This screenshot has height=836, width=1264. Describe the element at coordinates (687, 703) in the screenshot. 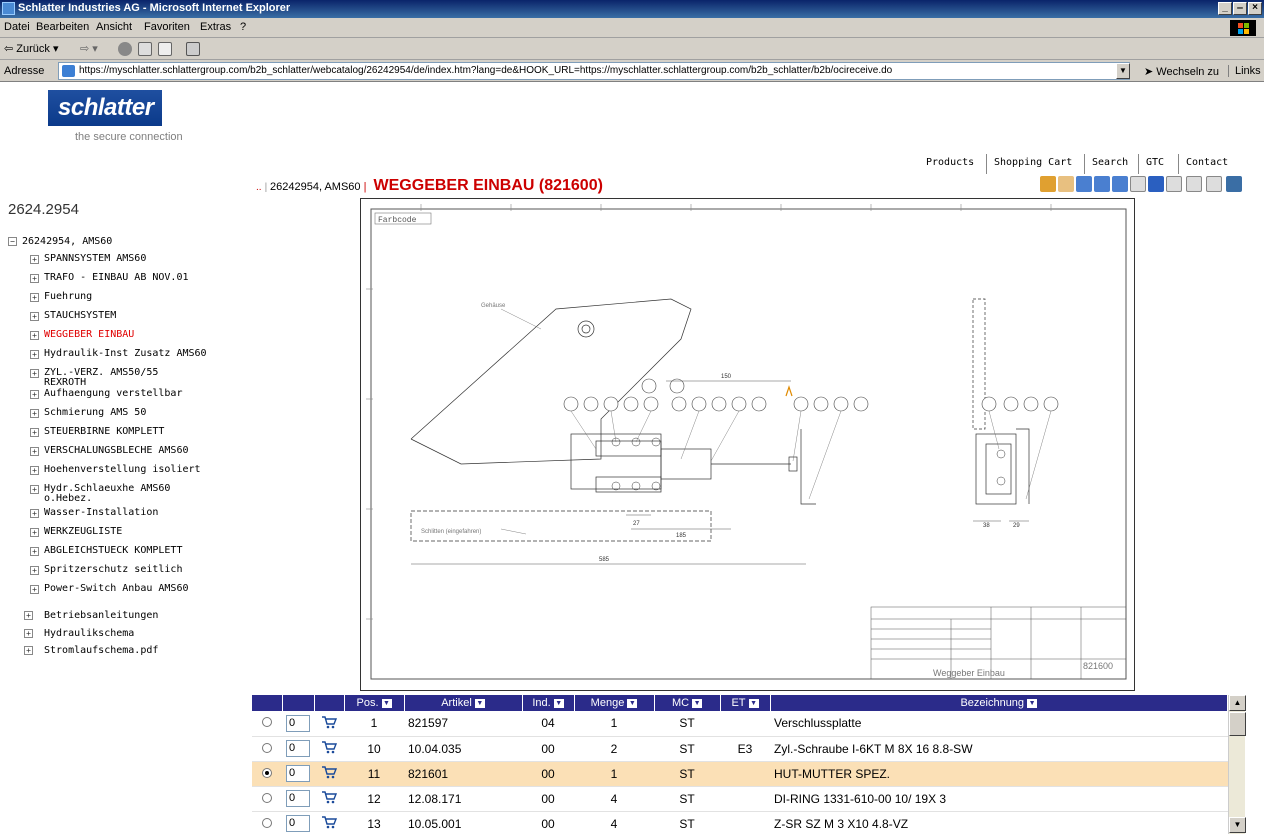

I see `column-mc: MC ▼` at that location.